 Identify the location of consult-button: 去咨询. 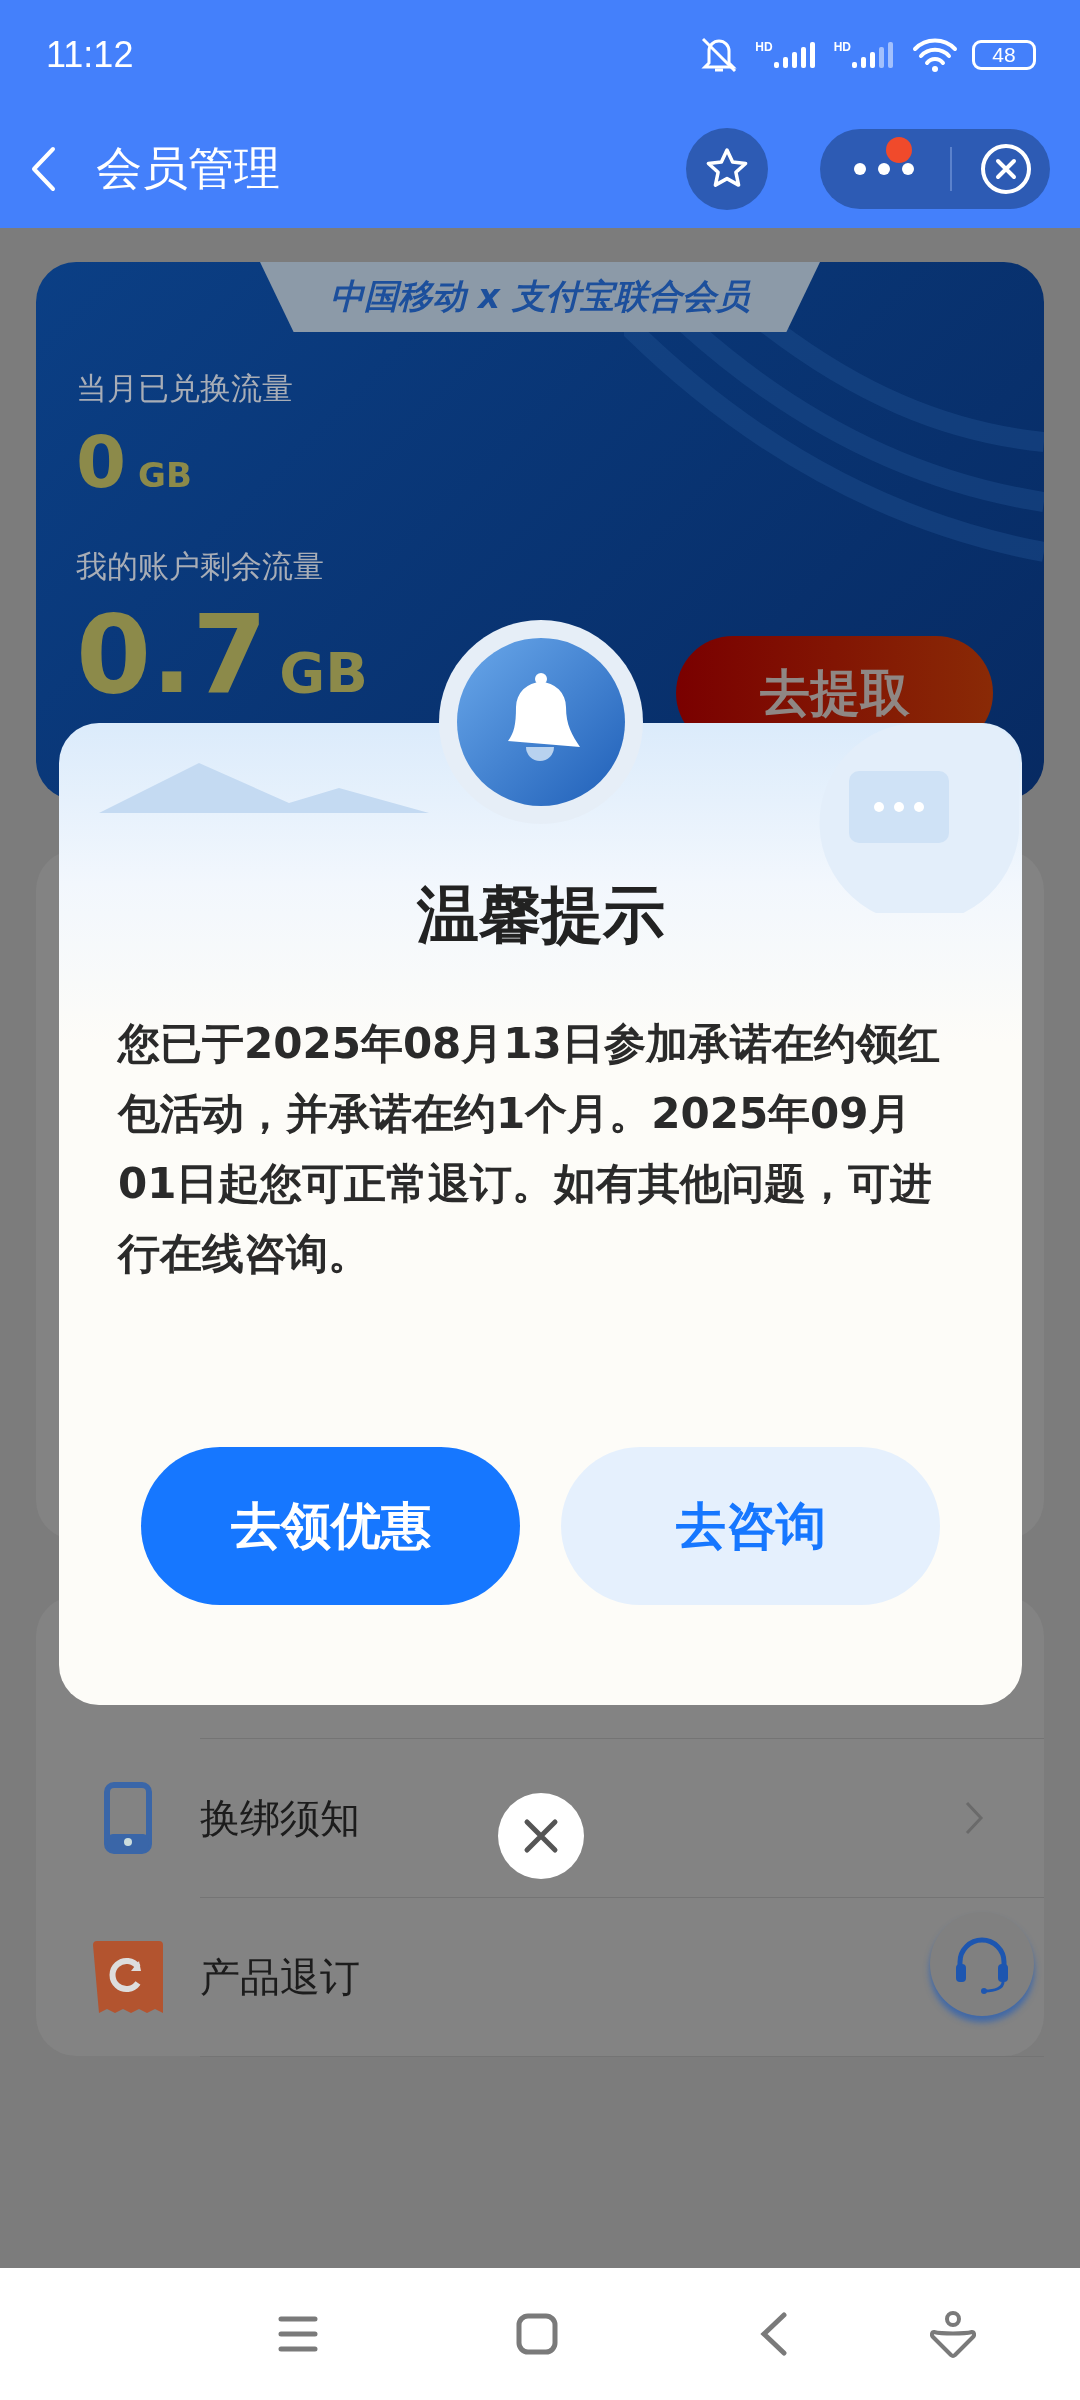
(750, 1526).